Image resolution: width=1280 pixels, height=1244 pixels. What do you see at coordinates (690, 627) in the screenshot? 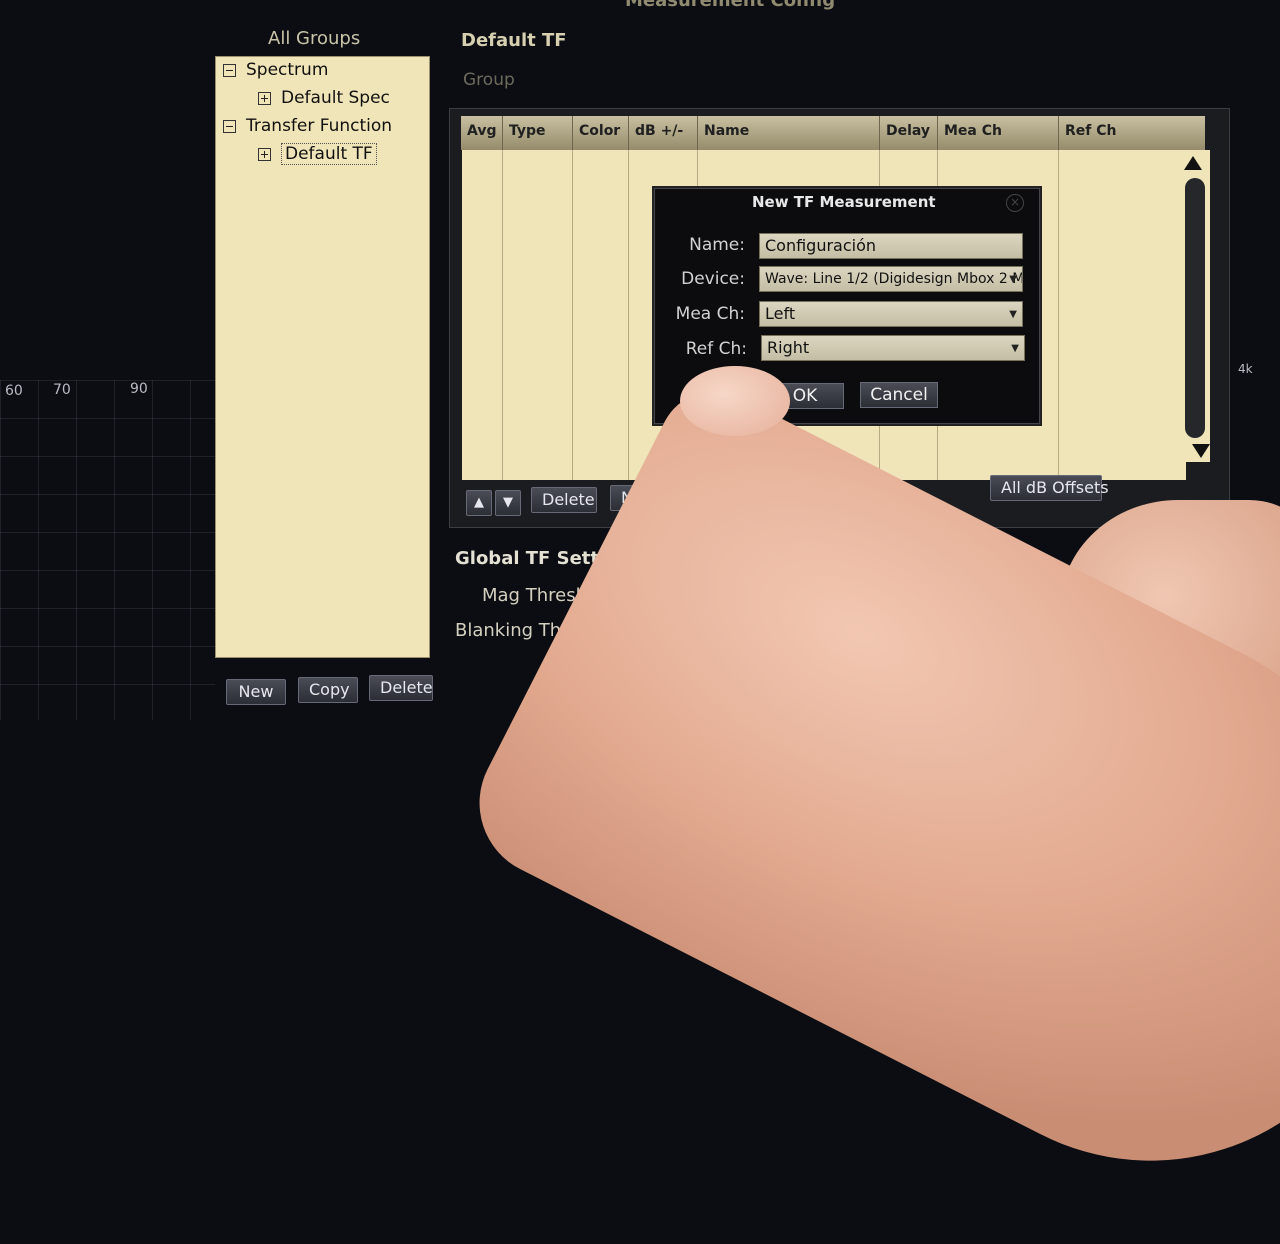
I see `blanking-threshold-unit: %` at bounding box center [690, 627].